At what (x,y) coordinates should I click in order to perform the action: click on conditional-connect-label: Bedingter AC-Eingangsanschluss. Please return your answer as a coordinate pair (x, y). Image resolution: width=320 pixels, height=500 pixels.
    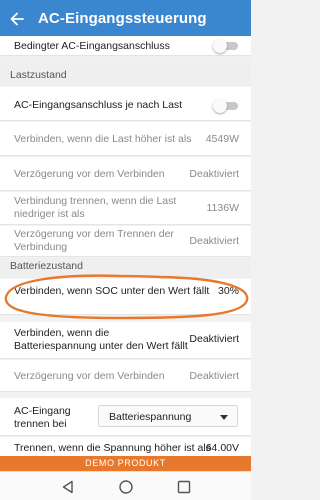
    Looking at the image, I should click on (92, 46).